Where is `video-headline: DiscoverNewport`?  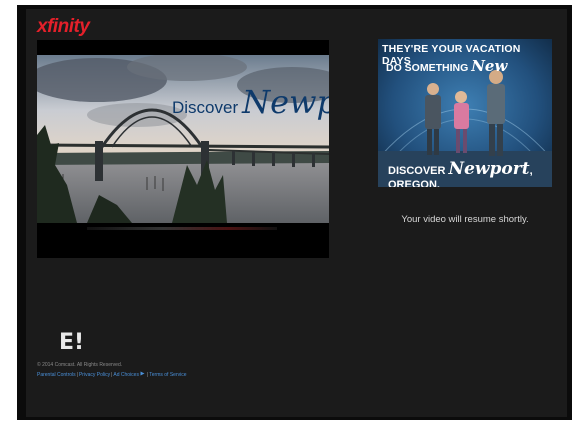
video-headline: DiscoverNewport is located at coordinates (250, 102).